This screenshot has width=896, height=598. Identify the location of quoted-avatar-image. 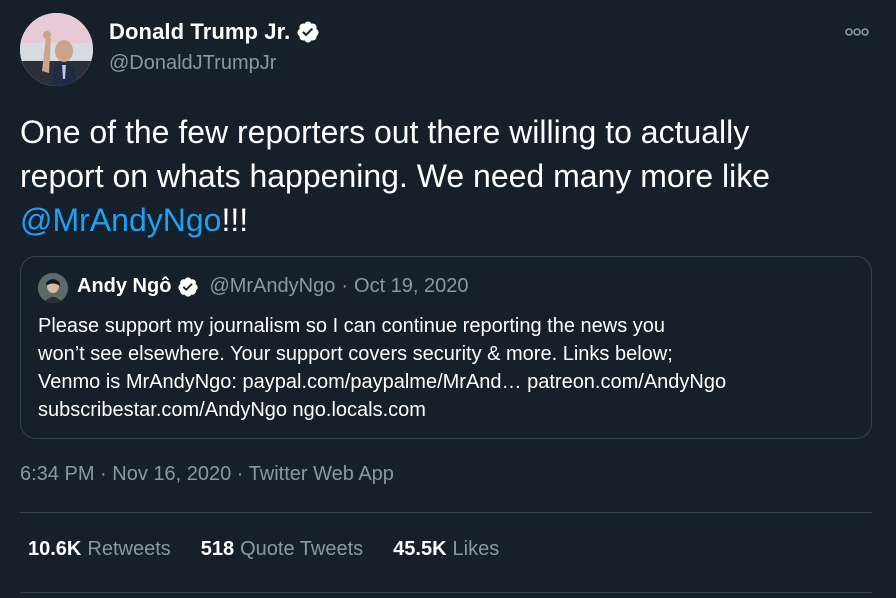
(53, 288).